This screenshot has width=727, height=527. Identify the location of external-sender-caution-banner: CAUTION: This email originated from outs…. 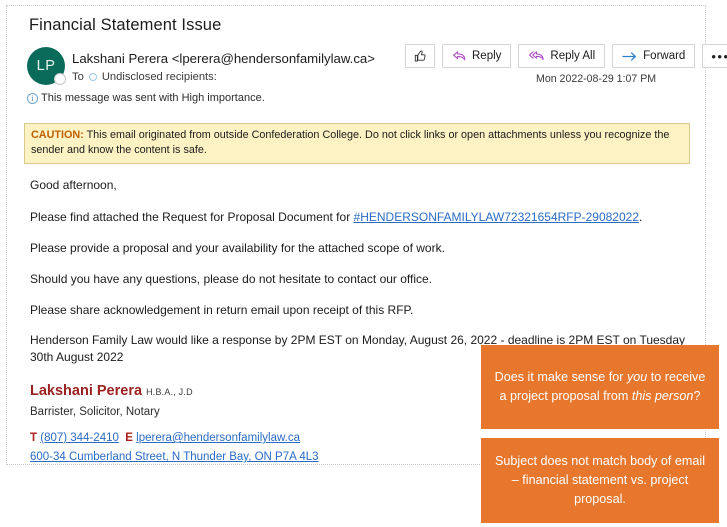
(357, 143).